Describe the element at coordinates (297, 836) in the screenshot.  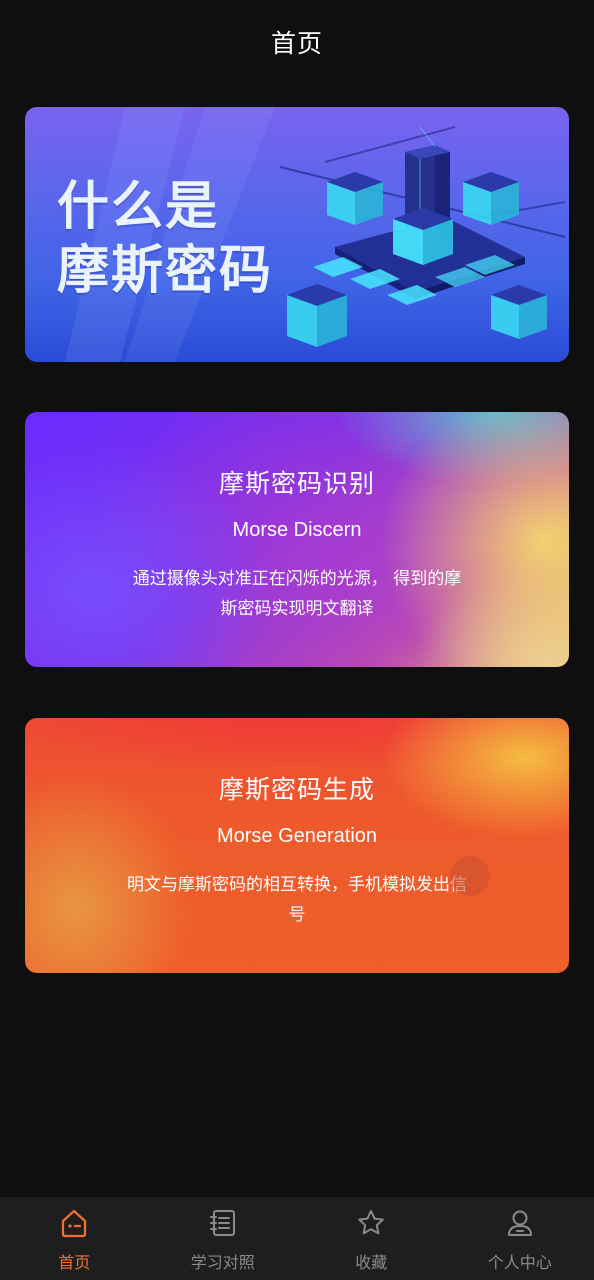
I see `card-subtitle: Morse Generation` at that location.